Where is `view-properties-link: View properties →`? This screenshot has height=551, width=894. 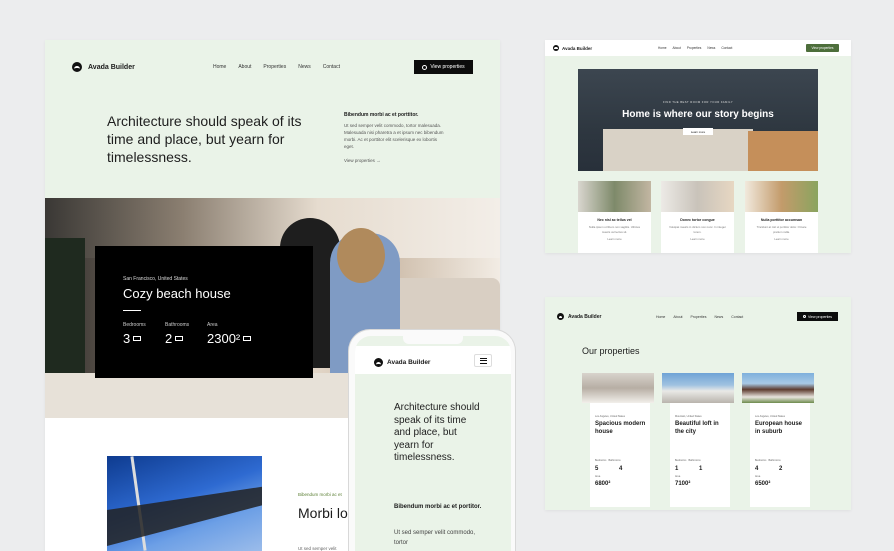
view-properties-link: View properties → is located at coordinates (362, 160).